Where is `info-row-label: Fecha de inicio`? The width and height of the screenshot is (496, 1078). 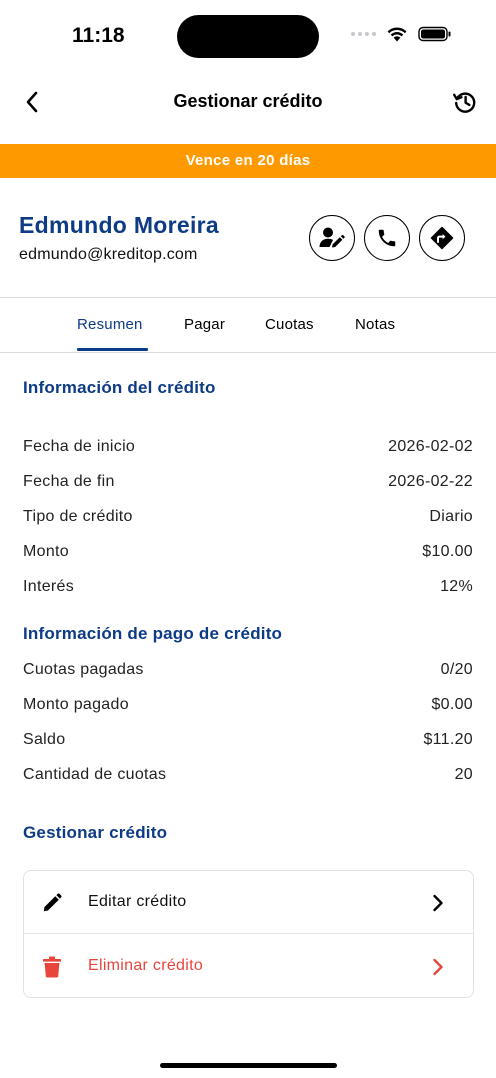
info-row-label: Fecha de inicio is located at coordinates (79, 446).